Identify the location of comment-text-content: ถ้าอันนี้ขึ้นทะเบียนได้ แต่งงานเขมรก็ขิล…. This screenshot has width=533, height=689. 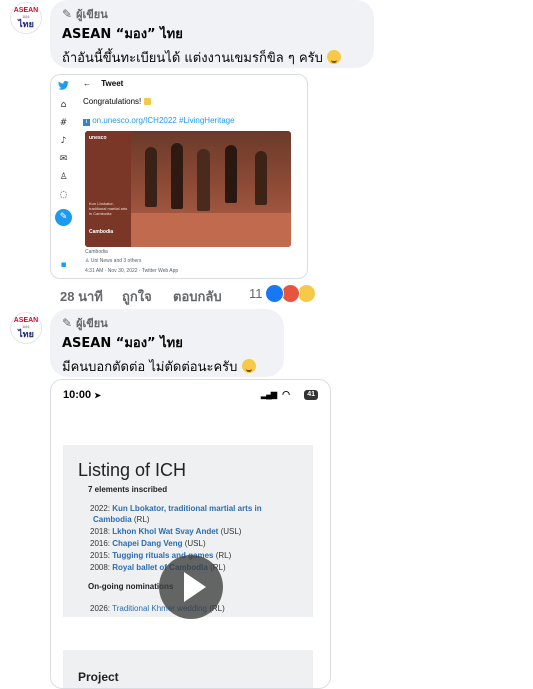
(192, 58).